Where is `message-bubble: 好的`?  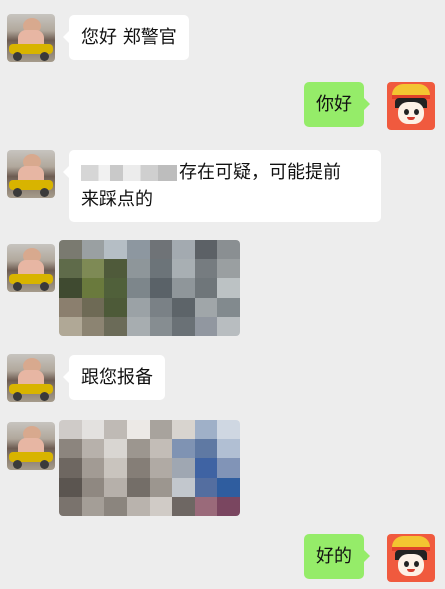
message-bubble: 好的 is located at coordinates (337, 556).